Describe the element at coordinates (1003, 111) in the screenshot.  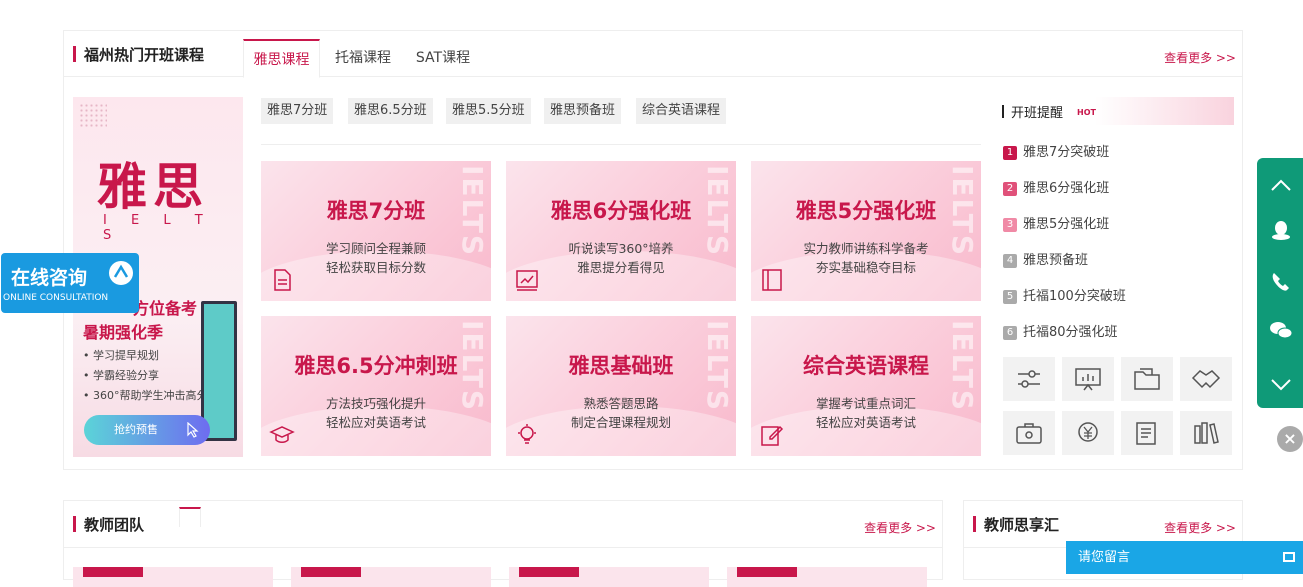
I see `reminder-bar` at that location.